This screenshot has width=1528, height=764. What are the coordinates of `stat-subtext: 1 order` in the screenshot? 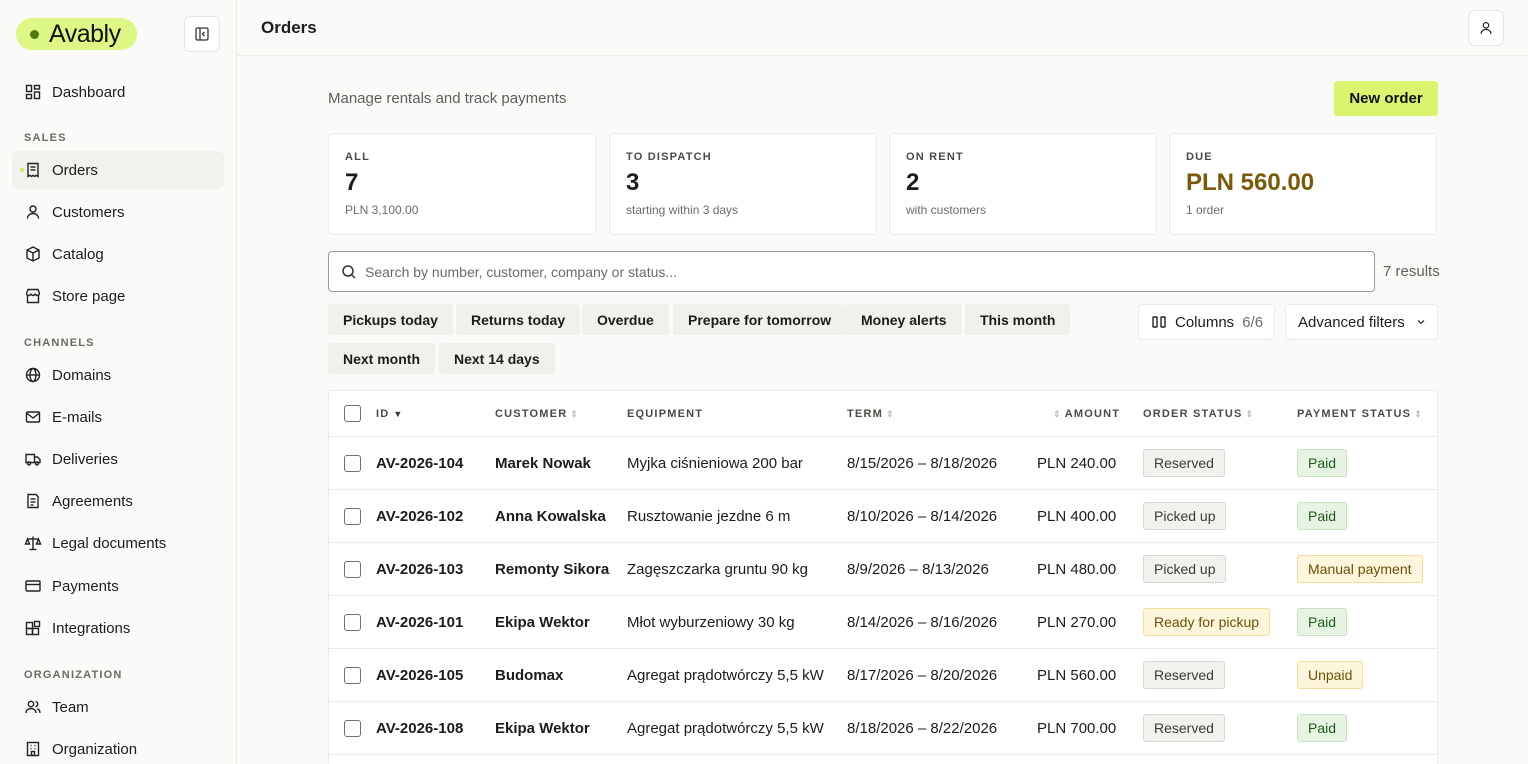 It's located at (1205, 210).